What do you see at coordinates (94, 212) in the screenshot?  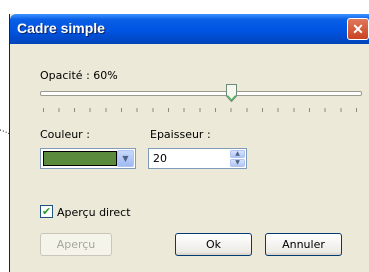 I see `preview-checkbox-label: Aperçu direct` at bounding box center [94, 212].